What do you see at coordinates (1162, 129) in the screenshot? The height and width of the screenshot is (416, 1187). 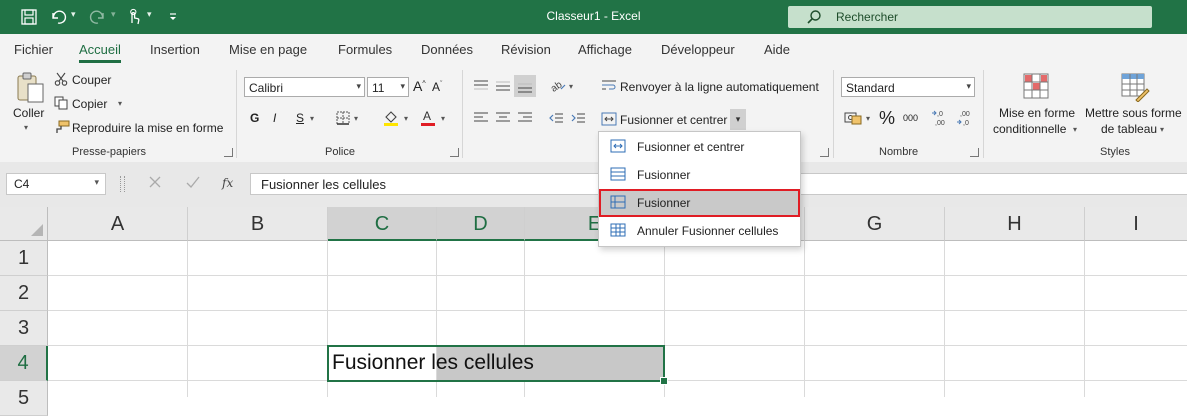 I see `format-as-table-dropdown-icon: ▾` at bounding box center [1162, 129].